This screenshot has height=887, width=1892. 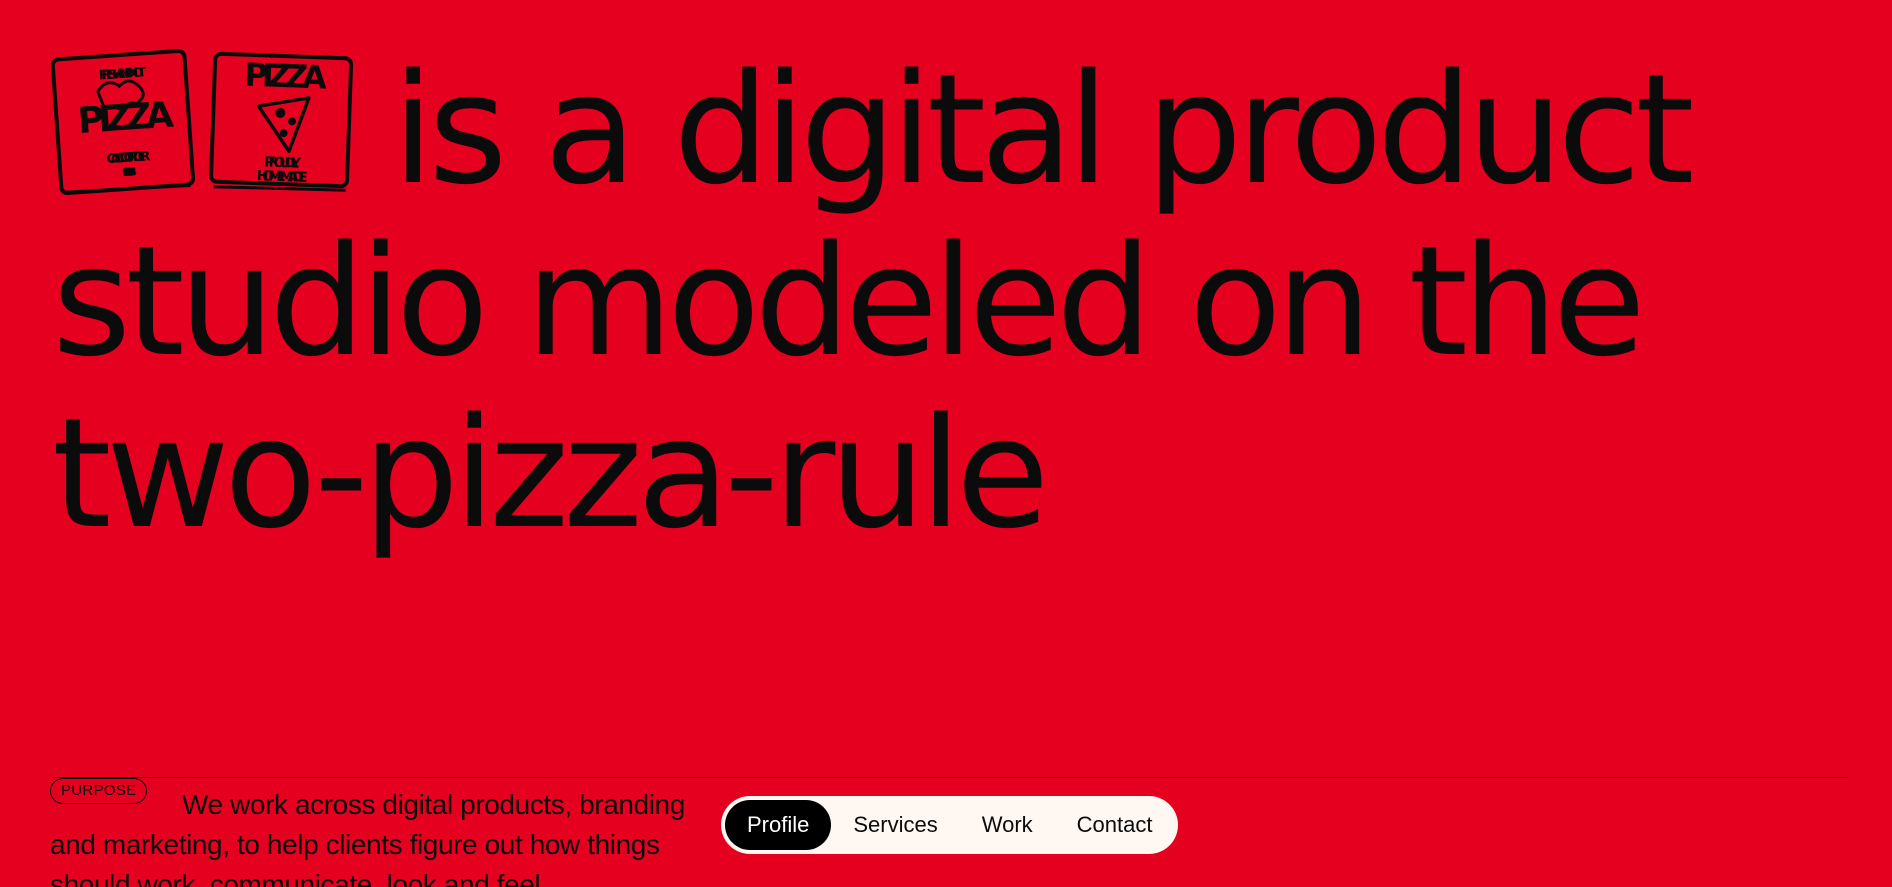 I want to click on box-b-bottom2-text: HOMEMADE, so click(x=281, y=177).